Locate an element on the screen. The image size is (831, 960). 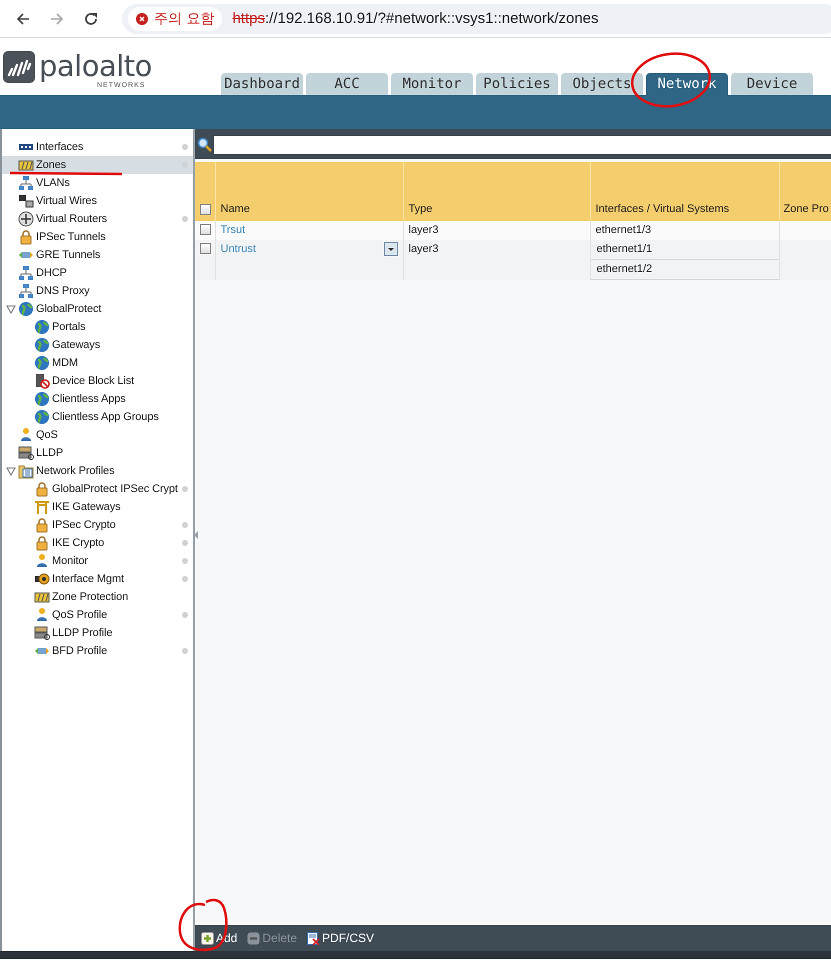
add-icon is located at coordinates (207, 938).